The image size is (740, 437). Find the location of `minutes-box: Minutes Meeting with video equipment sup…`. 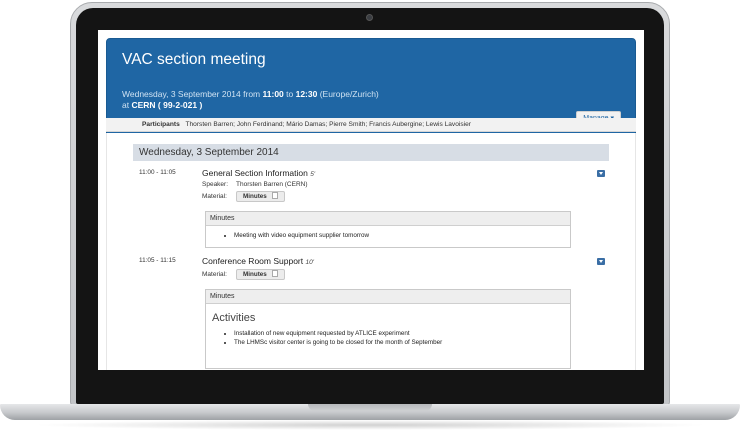

minutes-box: Minutes Meeting with video equipment sup… is located at coordinates (388, 229).